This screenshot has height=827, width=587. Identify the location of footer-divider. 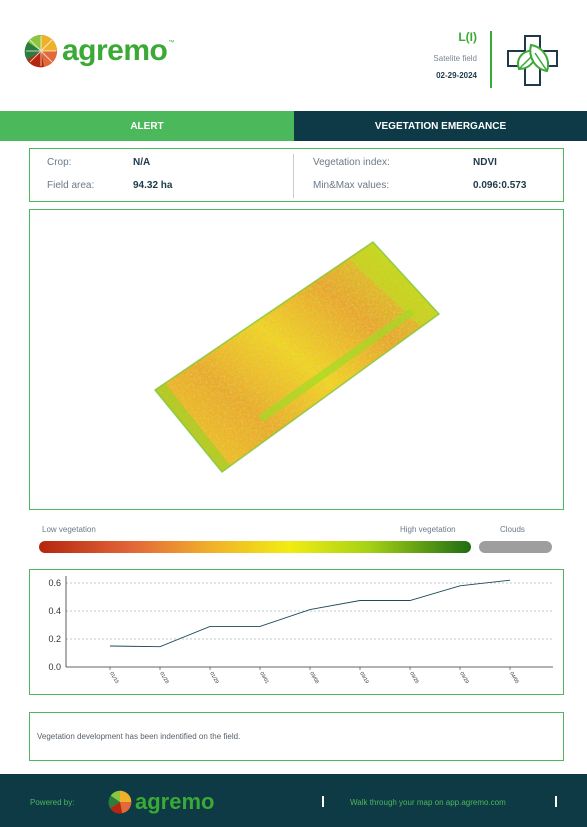
(323, 801).